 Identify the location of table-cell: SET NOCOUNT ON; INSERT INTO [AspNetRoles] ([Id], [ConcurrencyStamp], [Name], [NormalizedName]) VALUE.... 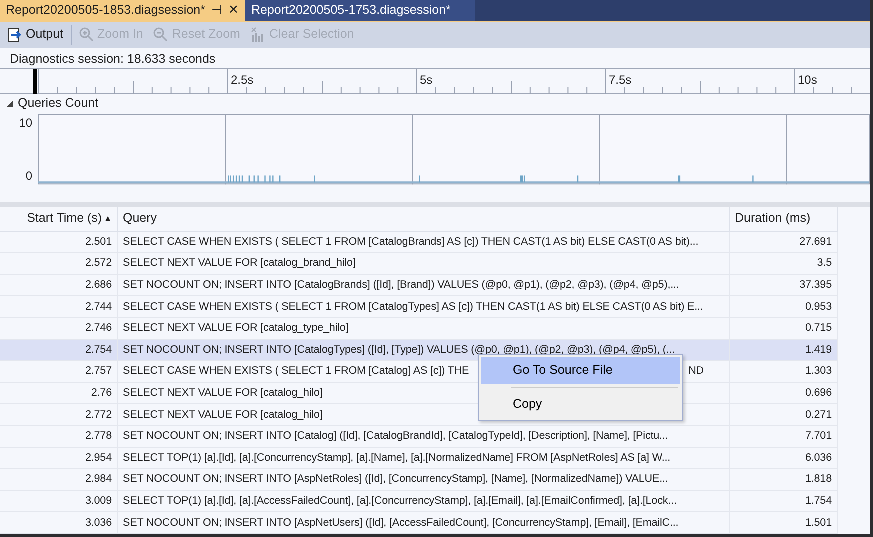
(424, 480).